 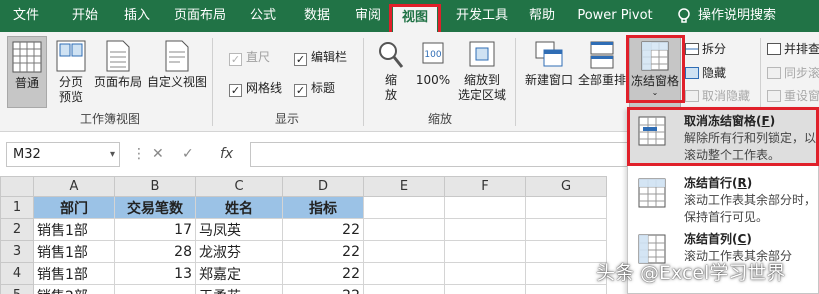 I want to click on cell: 交易笔数, so click(x=155, y=207).